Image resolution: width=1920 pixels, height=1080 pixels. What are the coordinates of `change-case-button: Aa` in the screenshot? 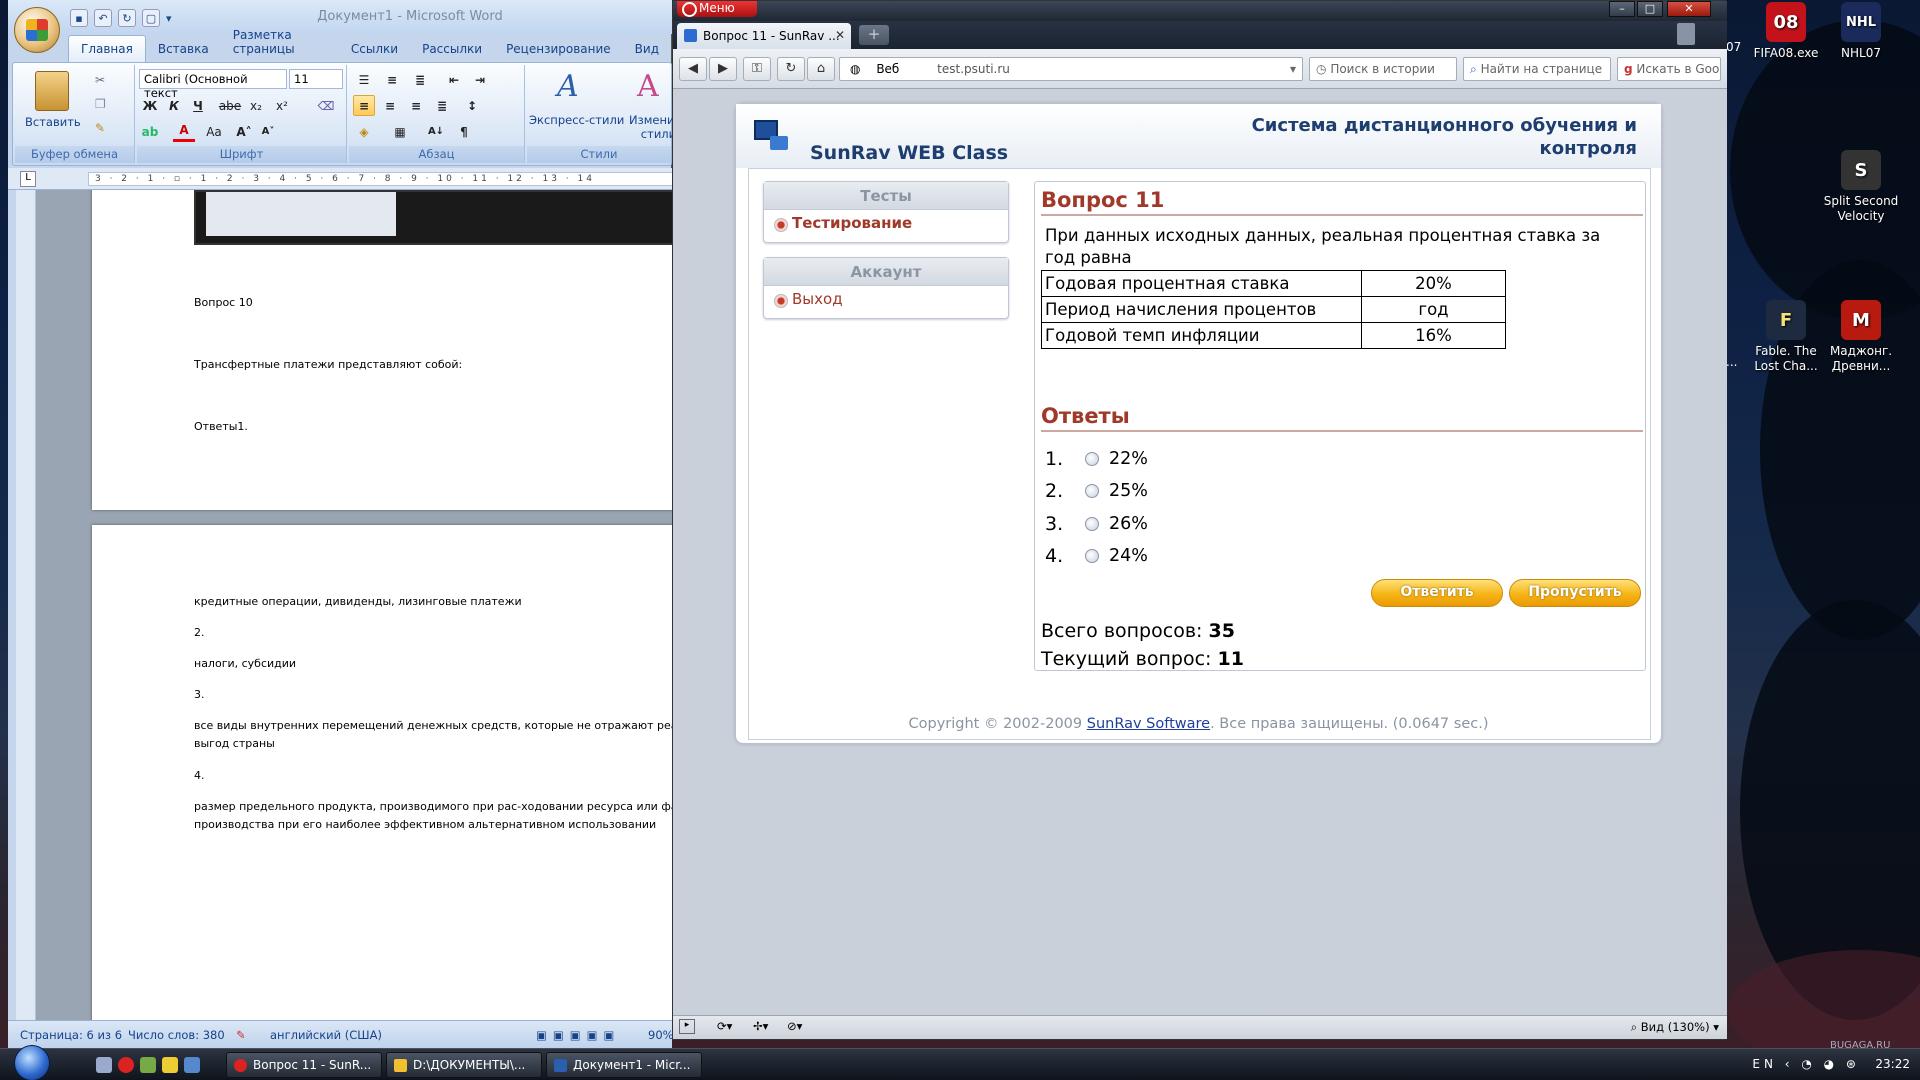 It's located at (214, 131).